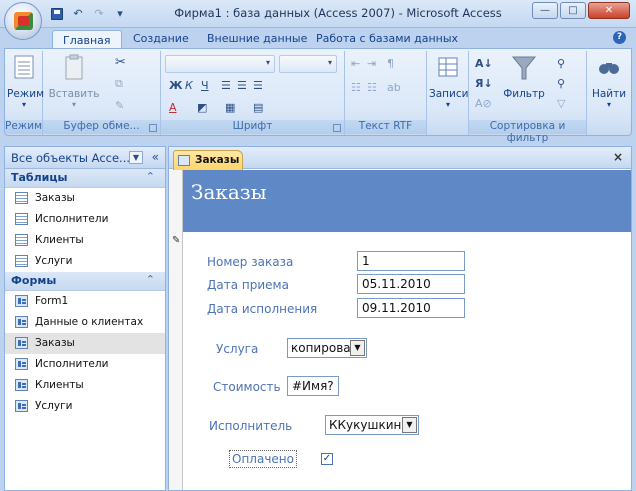  I want to click on nav-item-table-executors: Исполнители, so click(85, 219).